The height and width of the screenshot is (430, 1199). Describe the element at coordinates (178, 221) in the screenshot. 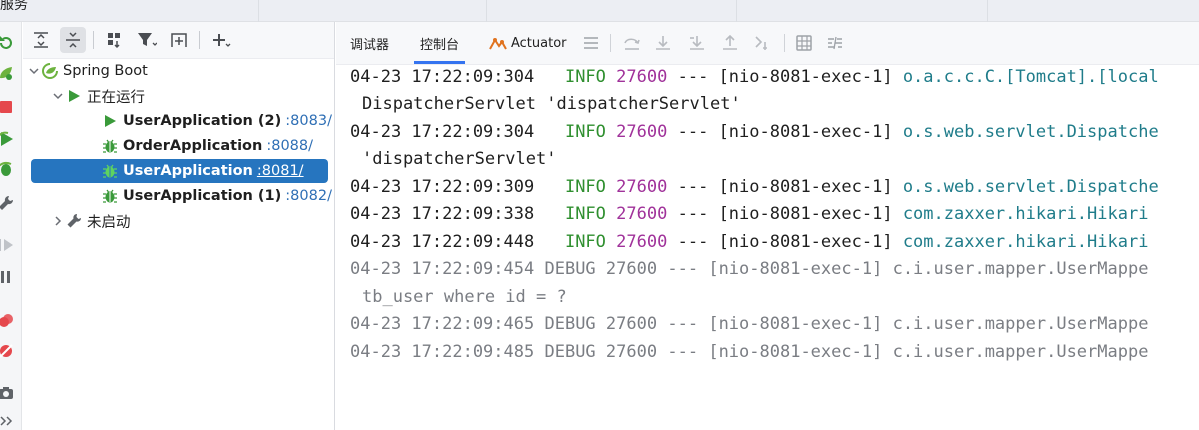

I see `tree-node-not-started: 未启动` at that location.